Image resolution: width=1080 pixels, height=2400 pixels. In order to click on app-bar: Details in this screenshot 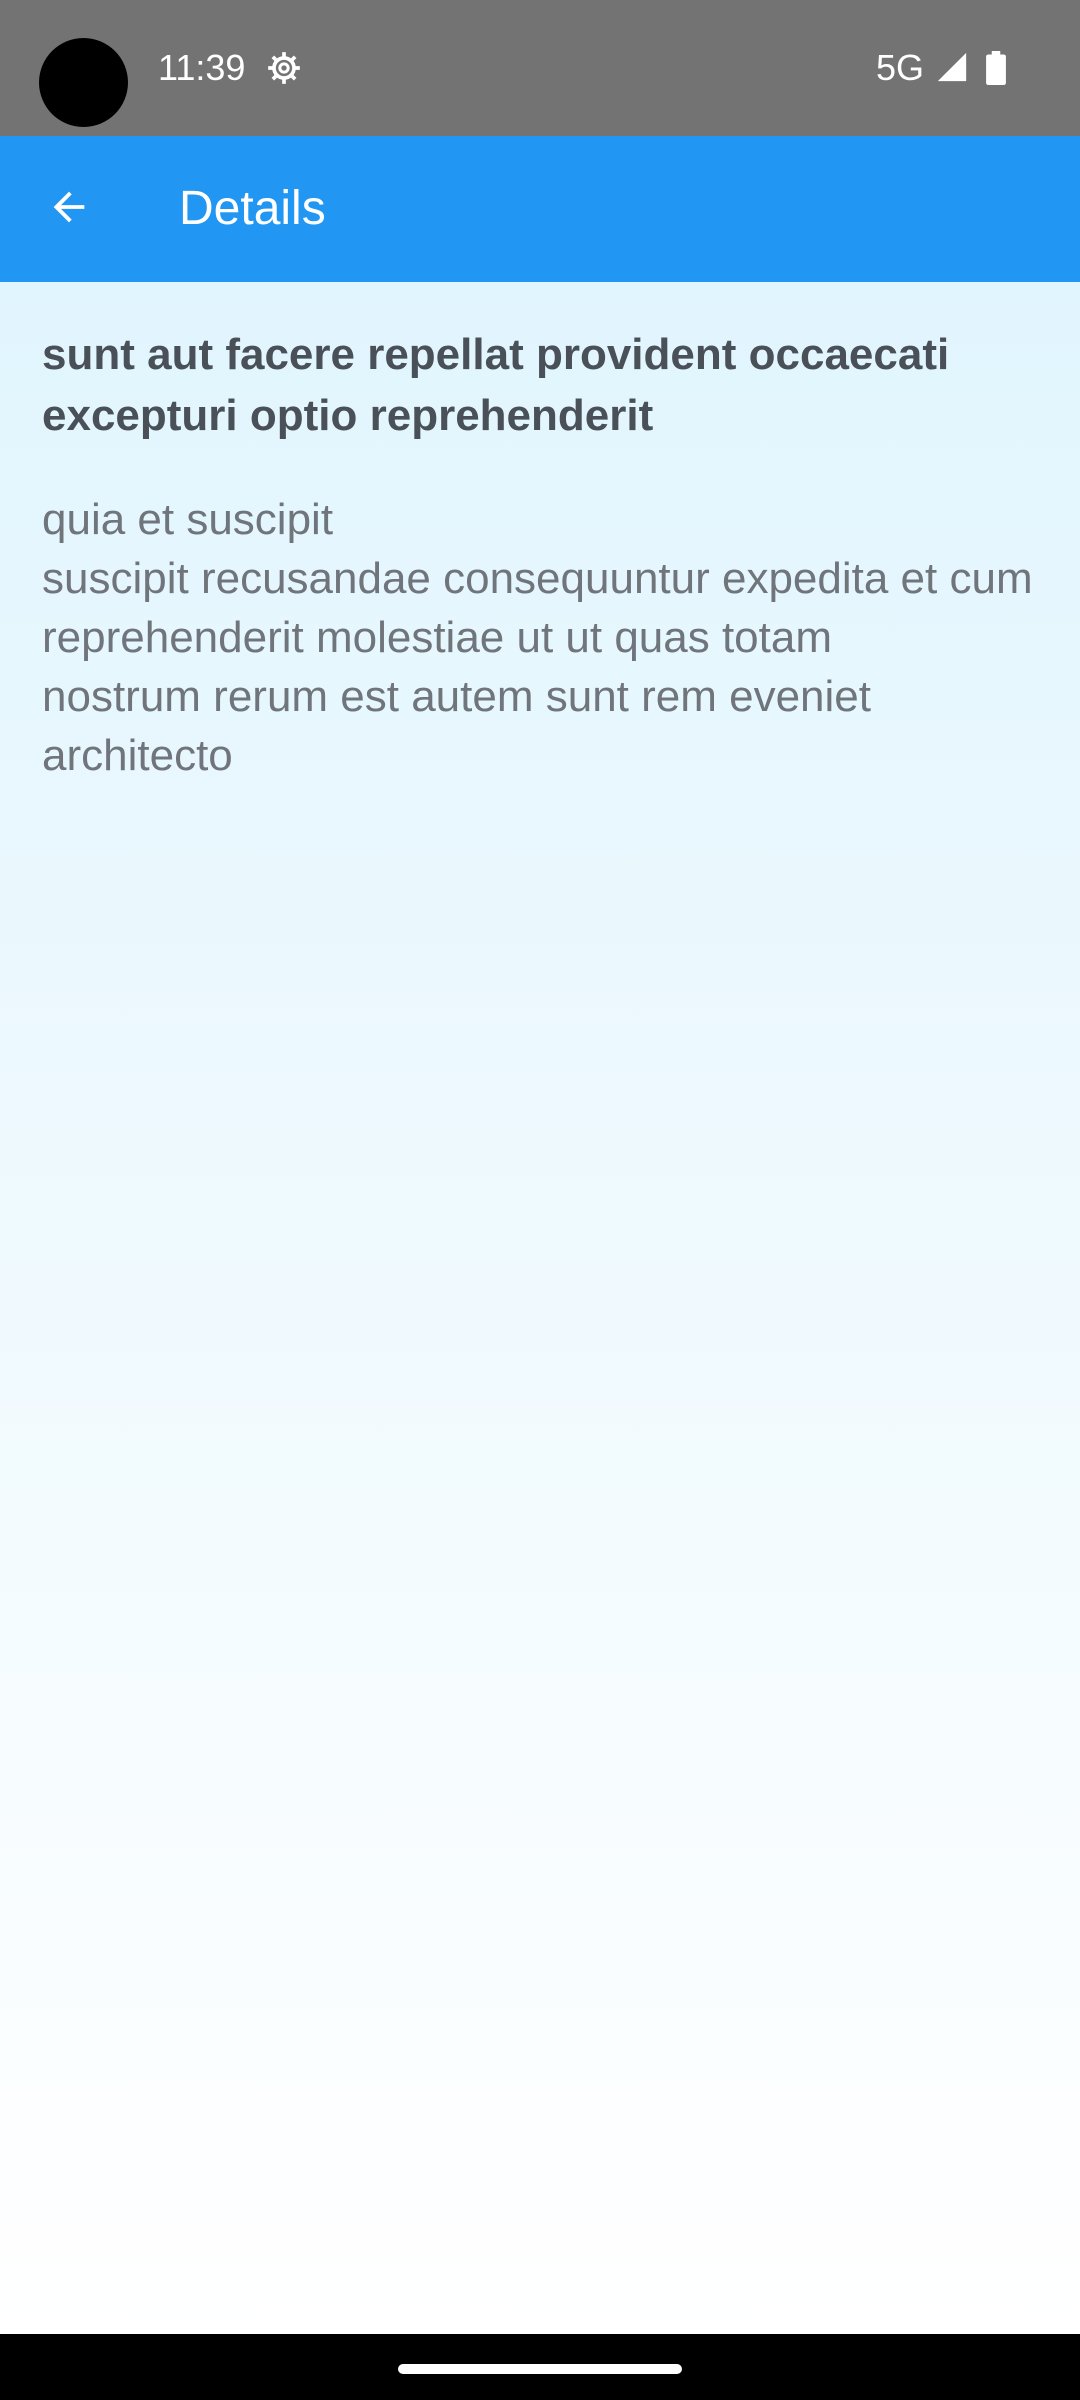, I will do `click(540, 209)`.